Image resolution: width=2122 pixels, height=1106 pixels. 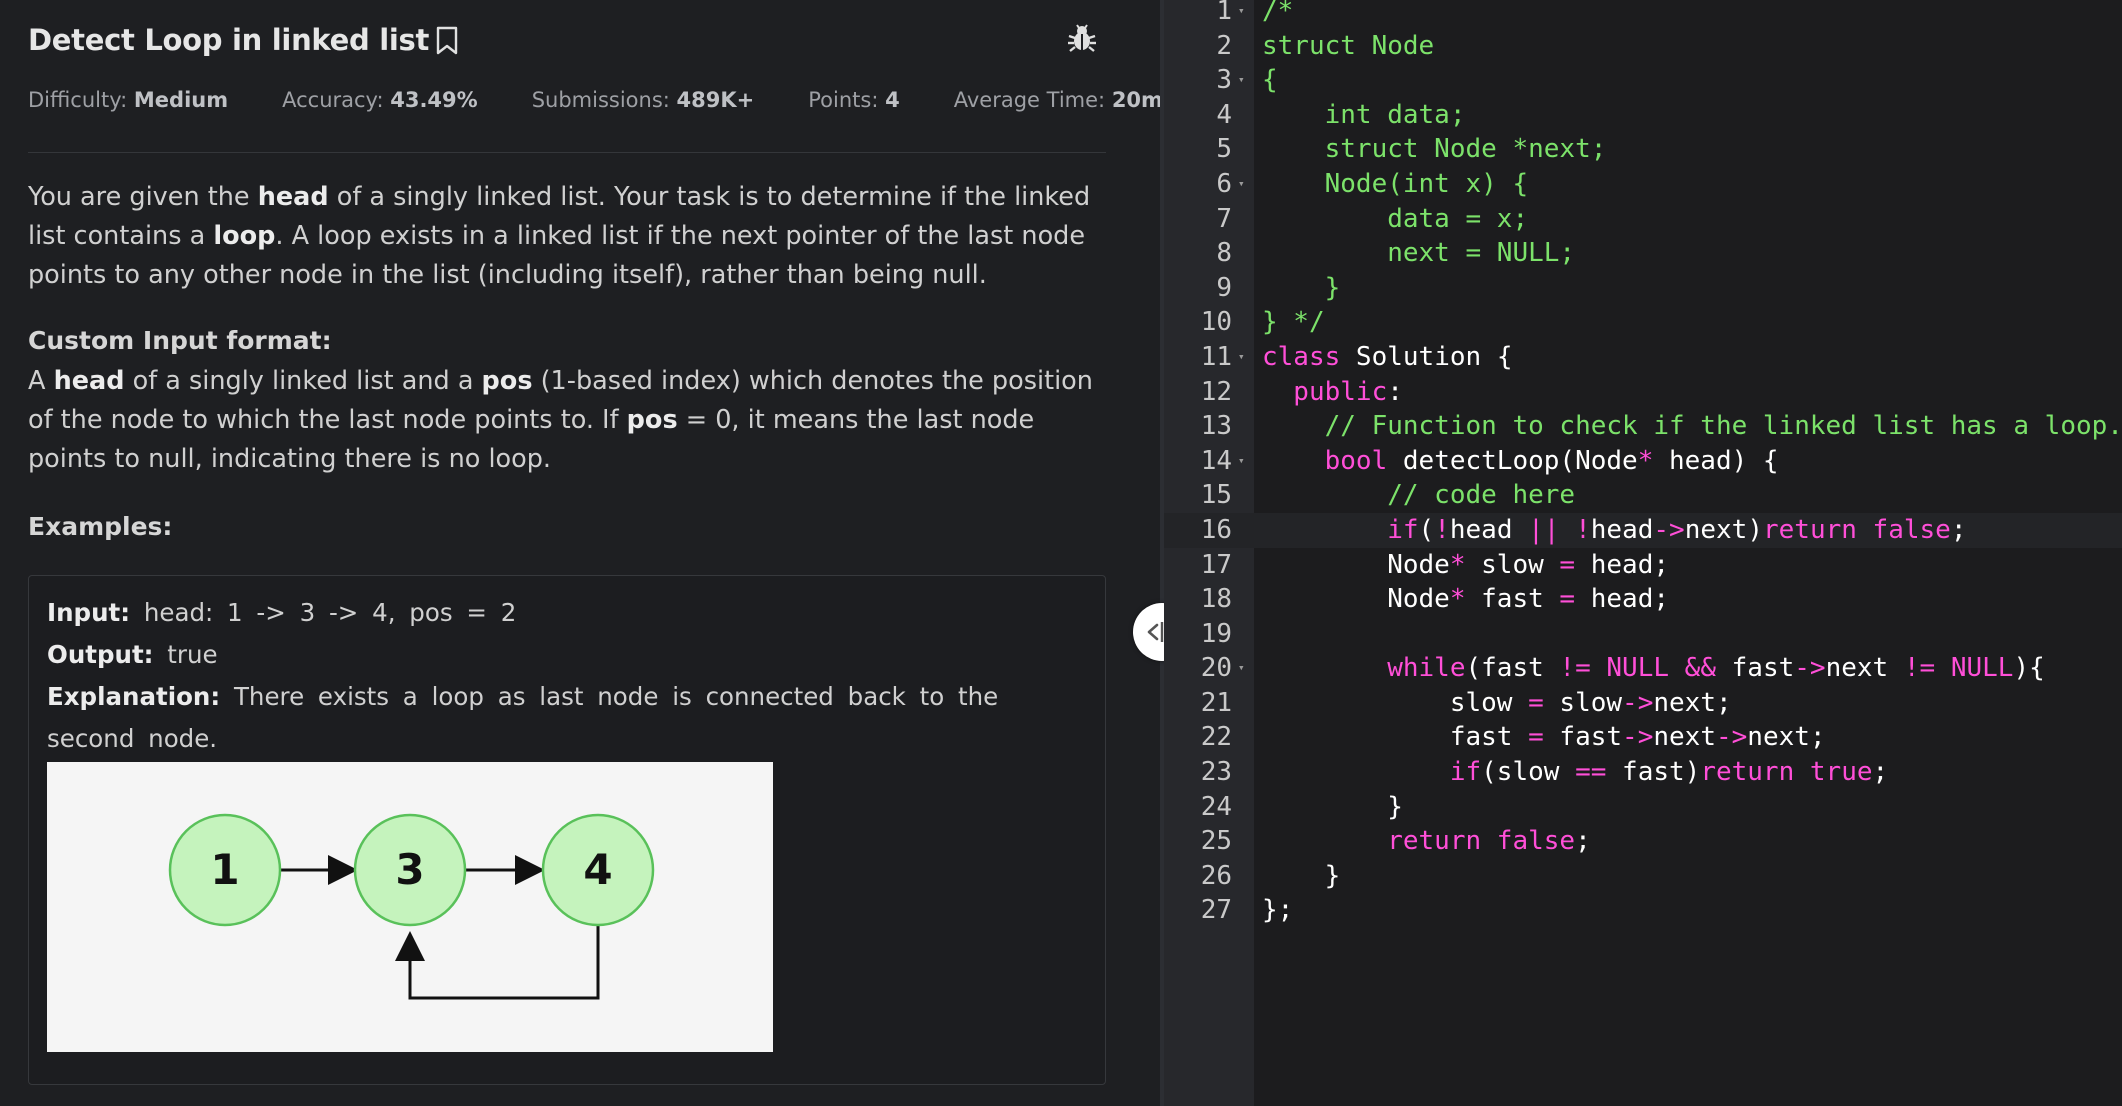 I want to click on code-line: 4 int data;, so click(x=1643, y=115).